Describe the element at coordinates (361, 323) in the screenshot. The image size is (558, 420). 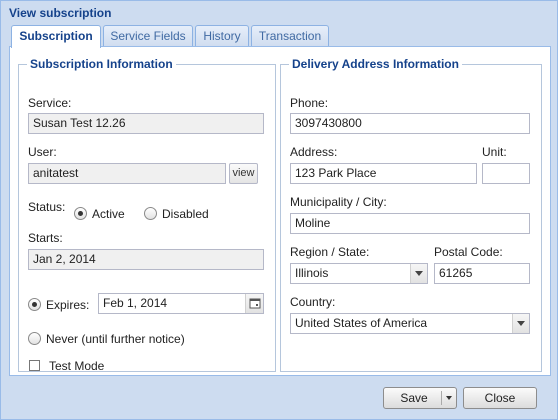
I see `country-value: United States of America` at that location.